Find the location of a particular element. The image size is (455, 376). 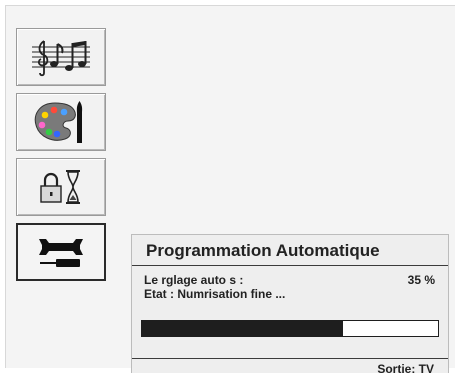

progress-bar-fill is located at coordinates (243, 328).